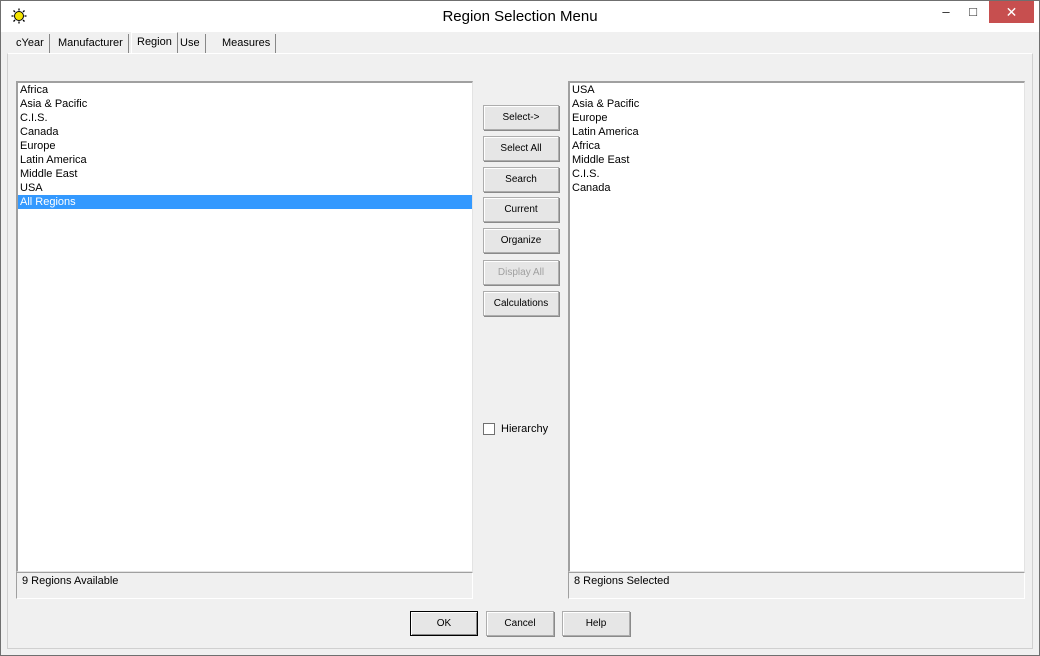 The image size is (1040, 656). Describe the element at coordinates (190, 43) in the screenshot. I see `tab-use: Use` at that location.